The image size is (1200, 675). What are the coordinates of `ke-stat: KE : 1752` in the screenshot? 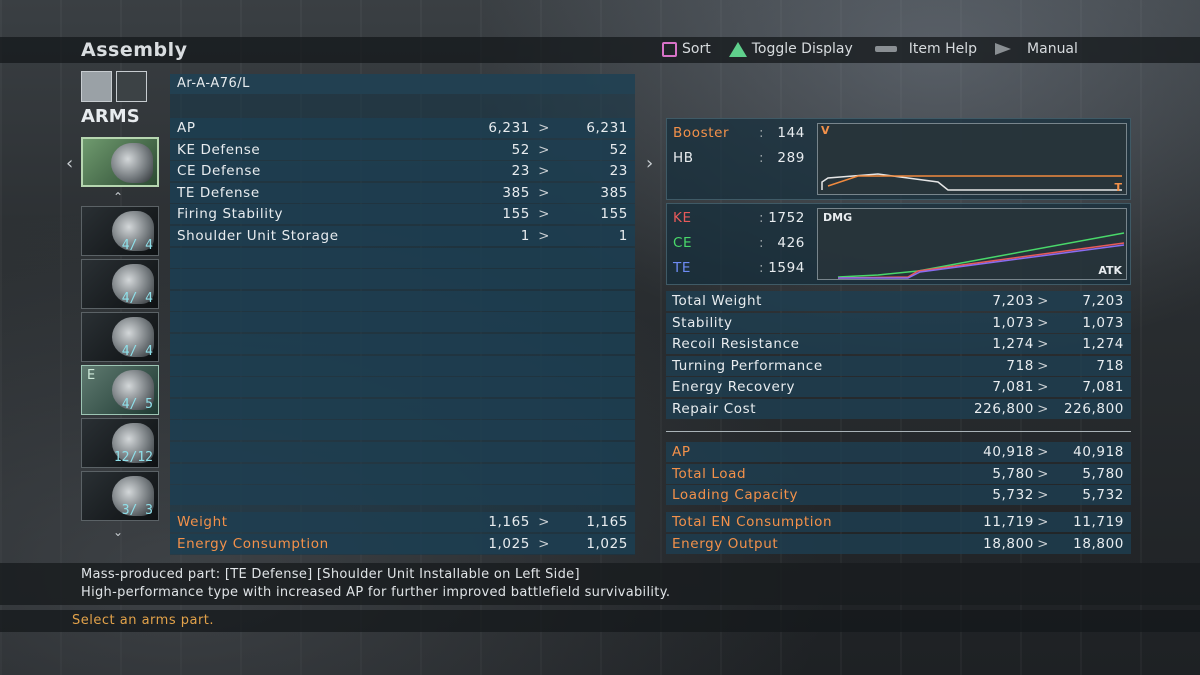 It's located at (740, 218).